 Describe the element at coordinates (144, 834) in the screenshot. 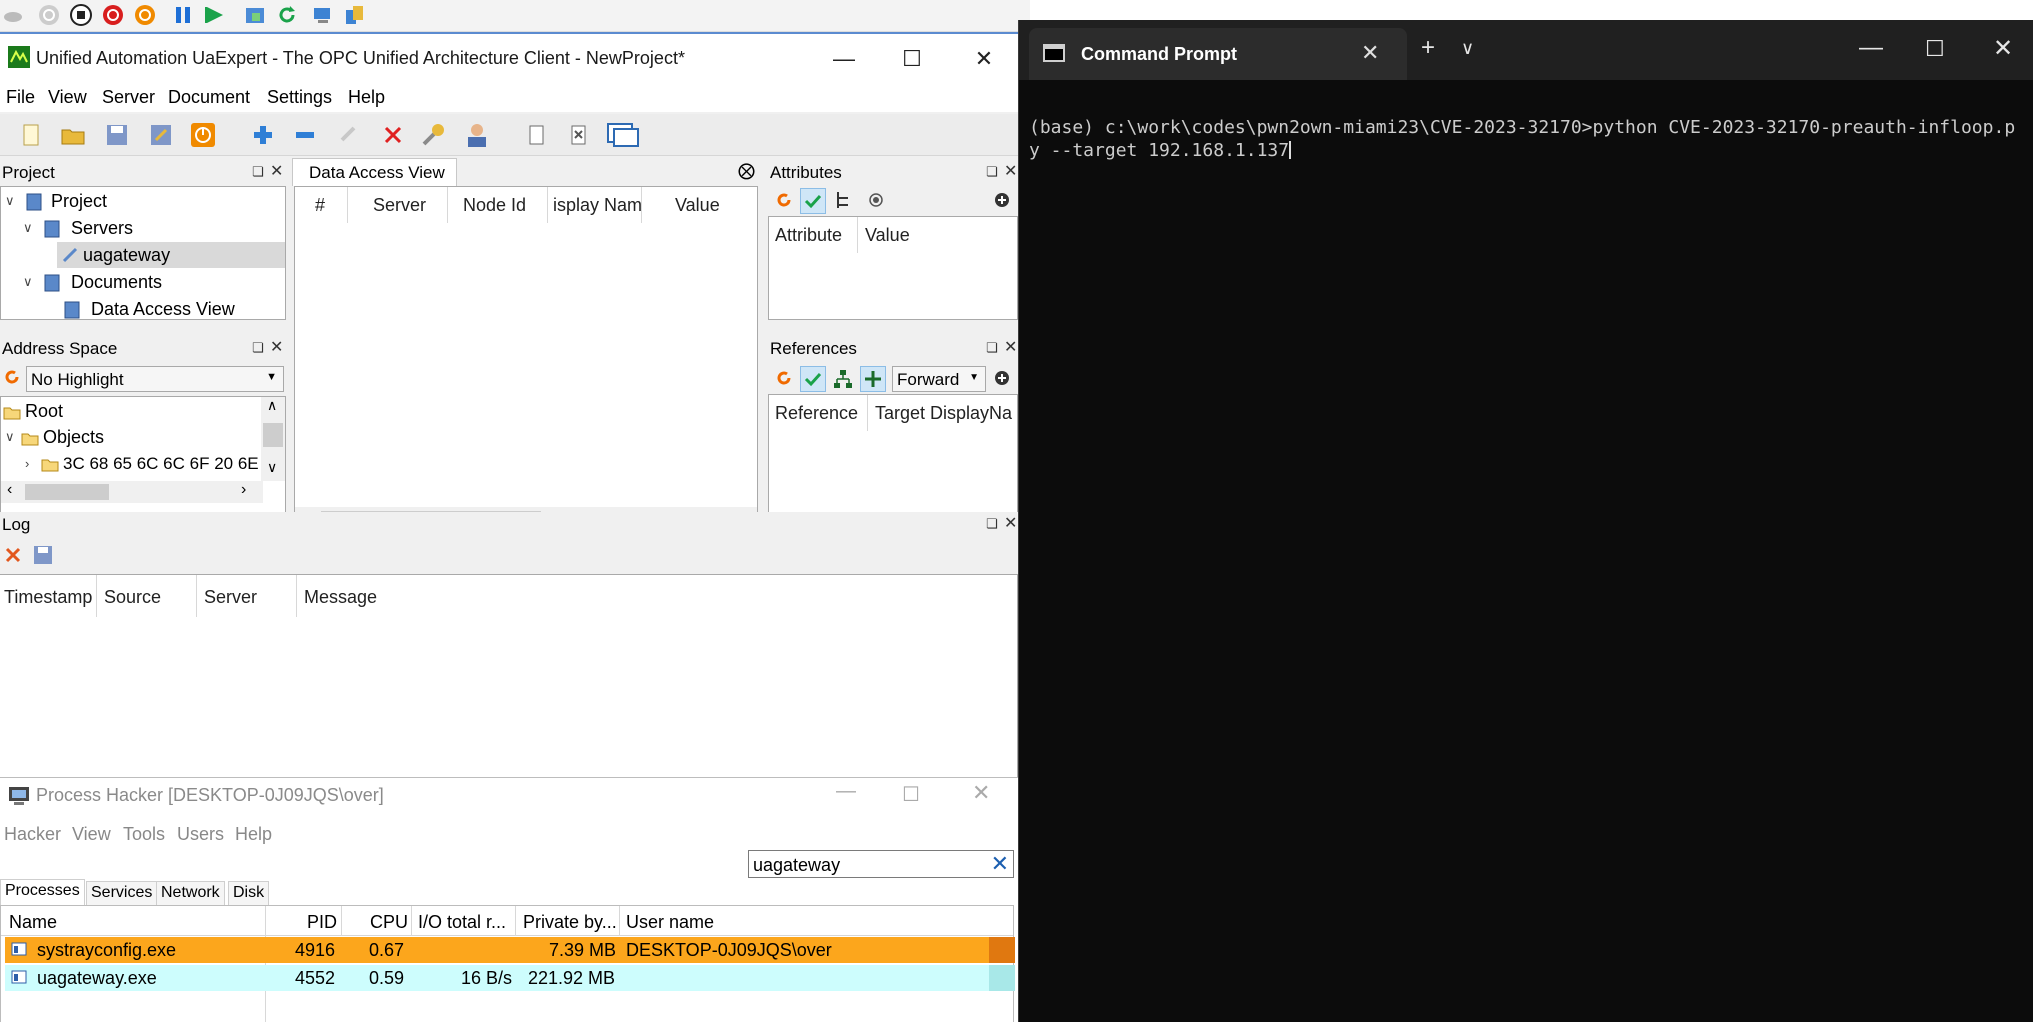

I see `ph-menu-tools: Tools` at that location.